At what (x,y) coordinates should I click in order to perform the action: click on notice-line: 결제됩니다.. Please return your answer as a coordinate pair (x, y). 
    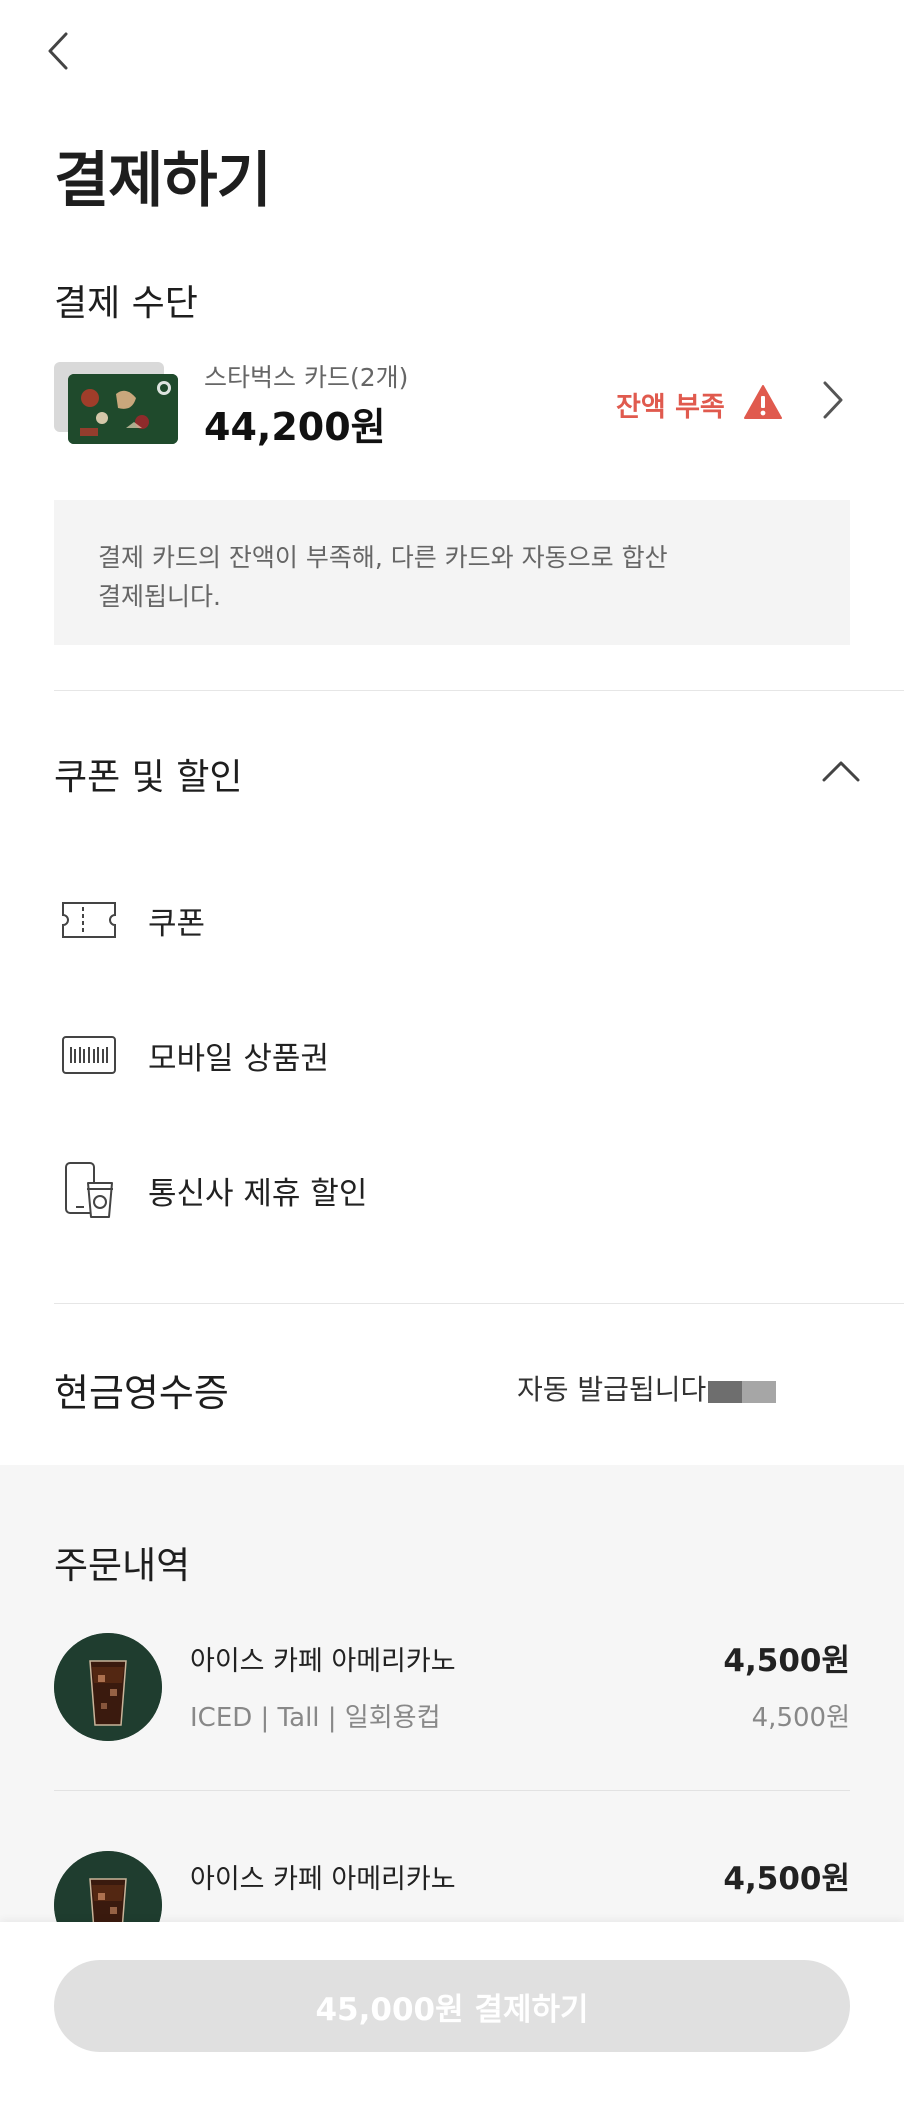
    Looking at the image, I should click on (159, 596).